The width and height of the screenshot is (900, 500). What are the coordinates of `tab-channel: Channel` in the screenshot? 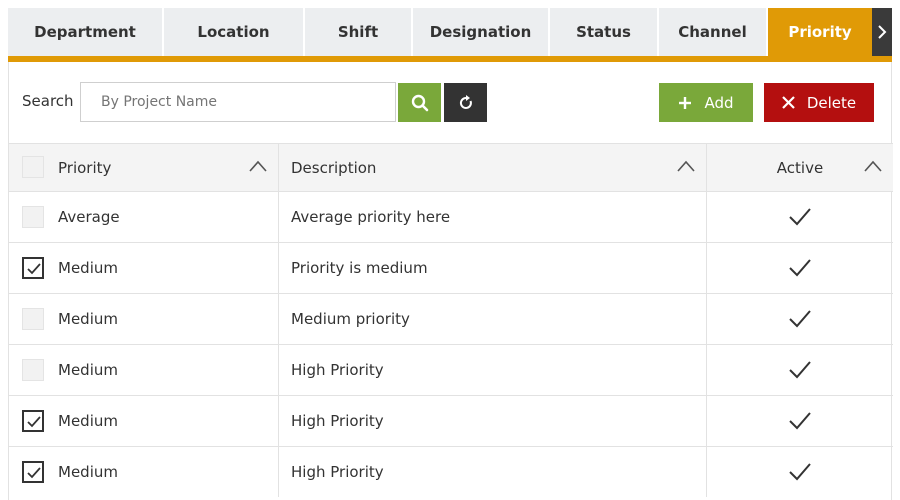 It's located at (713, 32).